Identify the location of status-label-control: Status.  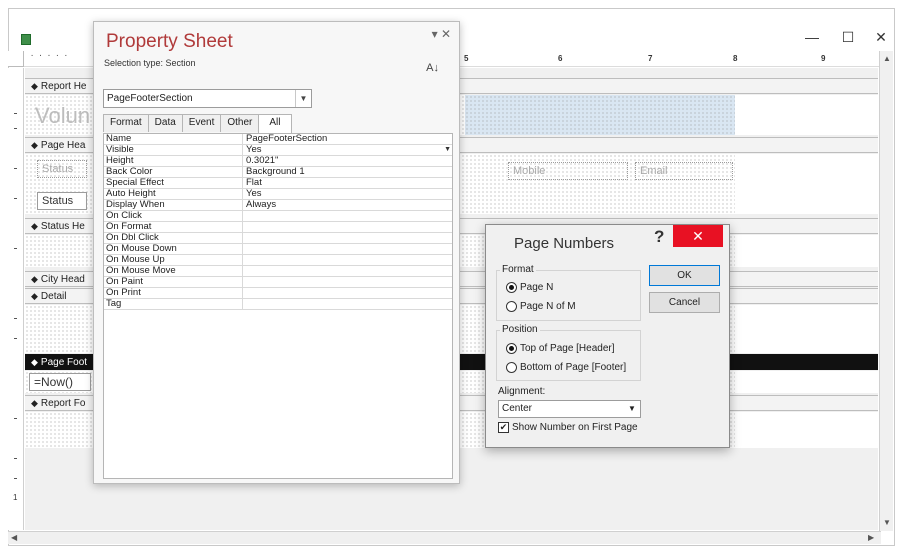
(62, 169).